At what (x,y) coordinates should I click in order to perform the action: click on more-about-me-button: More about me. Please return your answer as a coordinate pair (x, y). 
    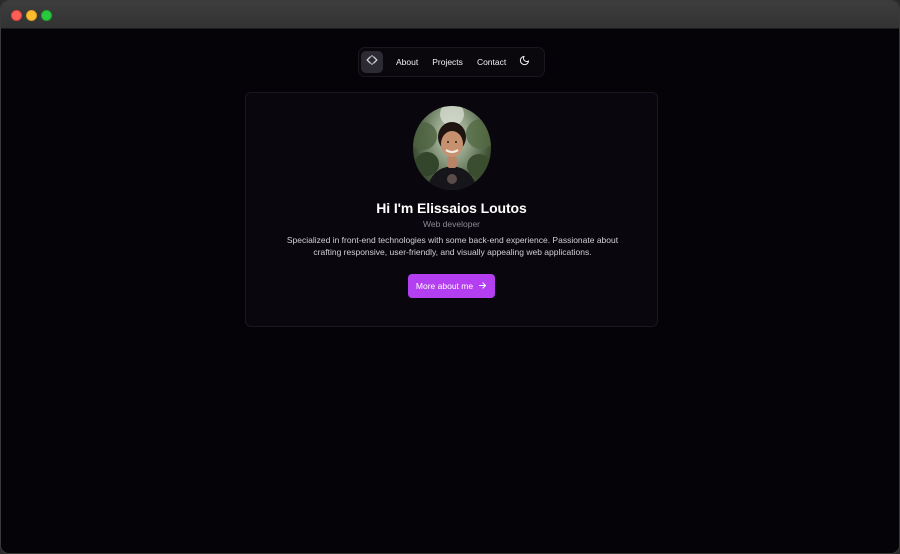
    Looking at the image, I should click on (451, 286).